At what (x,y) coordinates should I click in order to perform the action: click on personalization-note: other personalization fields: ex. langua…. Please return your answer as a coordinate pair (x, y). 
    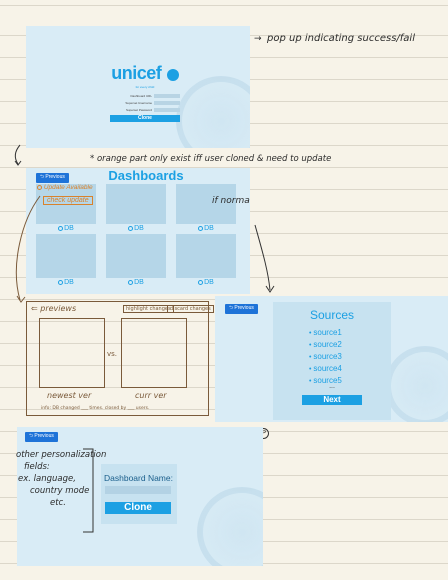
    Looking at the image, I should click on (61, 479).